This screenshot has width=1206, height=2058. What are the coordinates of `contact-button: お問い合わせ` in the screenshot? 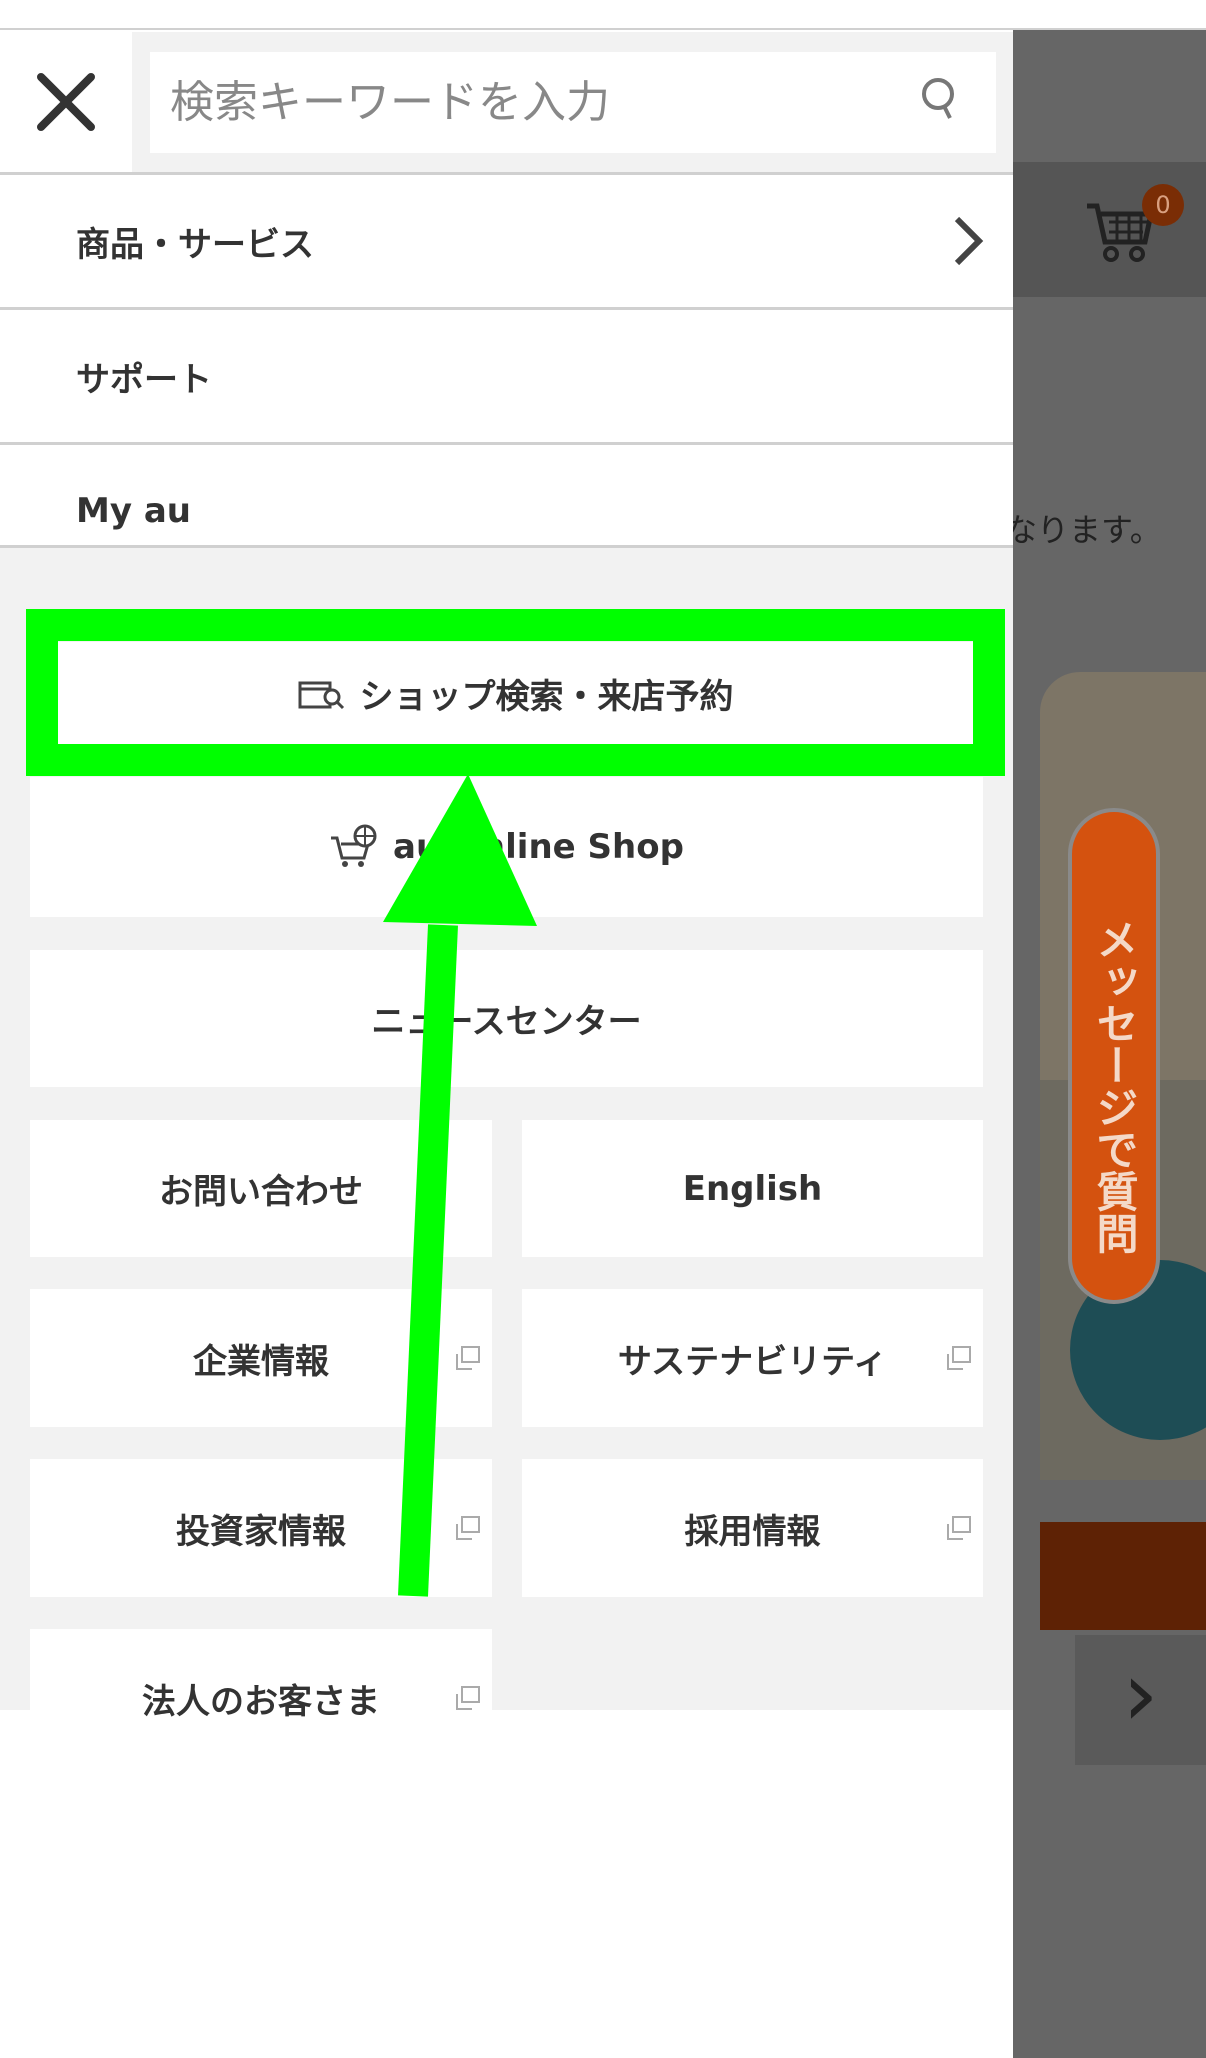 It's located at (261, 1188).